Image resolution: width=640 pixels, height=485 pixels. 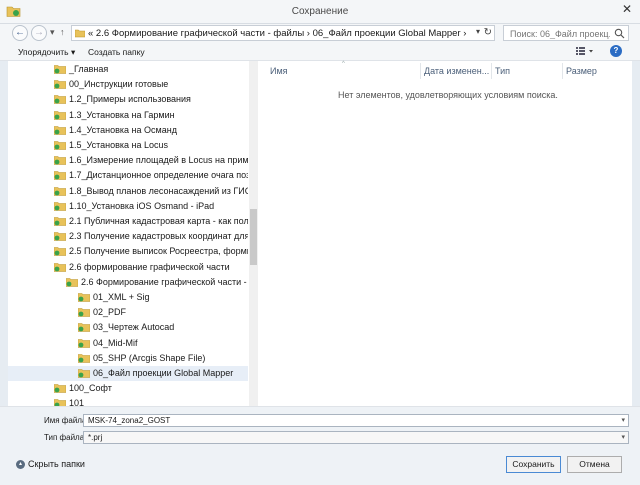 I want to click on column-header-size: Размер, so click(x=581, y=71).